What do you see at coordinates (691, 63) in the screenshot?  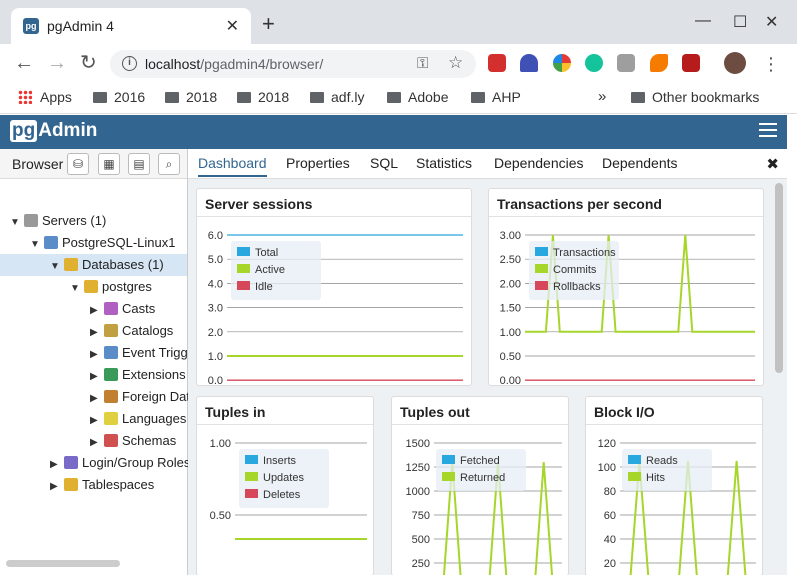 I see `extension-pdf-icon` at bounding box center [691, 63].